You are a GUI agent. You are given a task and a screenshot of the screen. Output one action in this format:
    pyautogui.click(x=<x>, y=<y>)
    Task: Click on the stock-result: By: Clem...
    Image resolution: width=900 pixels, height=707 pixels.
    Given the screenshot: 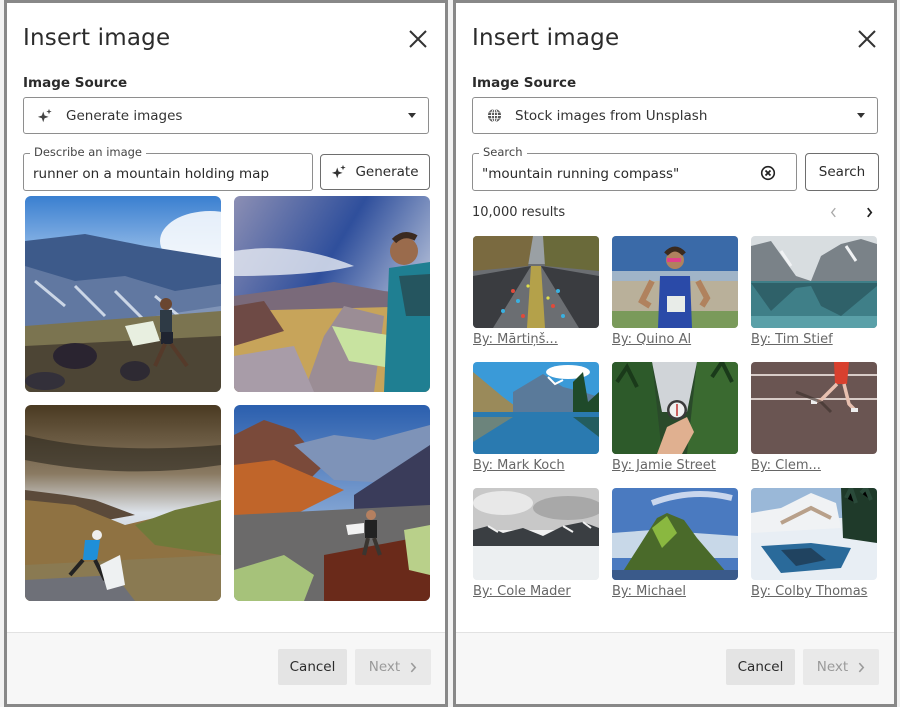 What is the action you would take?
    pyautogui.click(x=814, y=425)
    